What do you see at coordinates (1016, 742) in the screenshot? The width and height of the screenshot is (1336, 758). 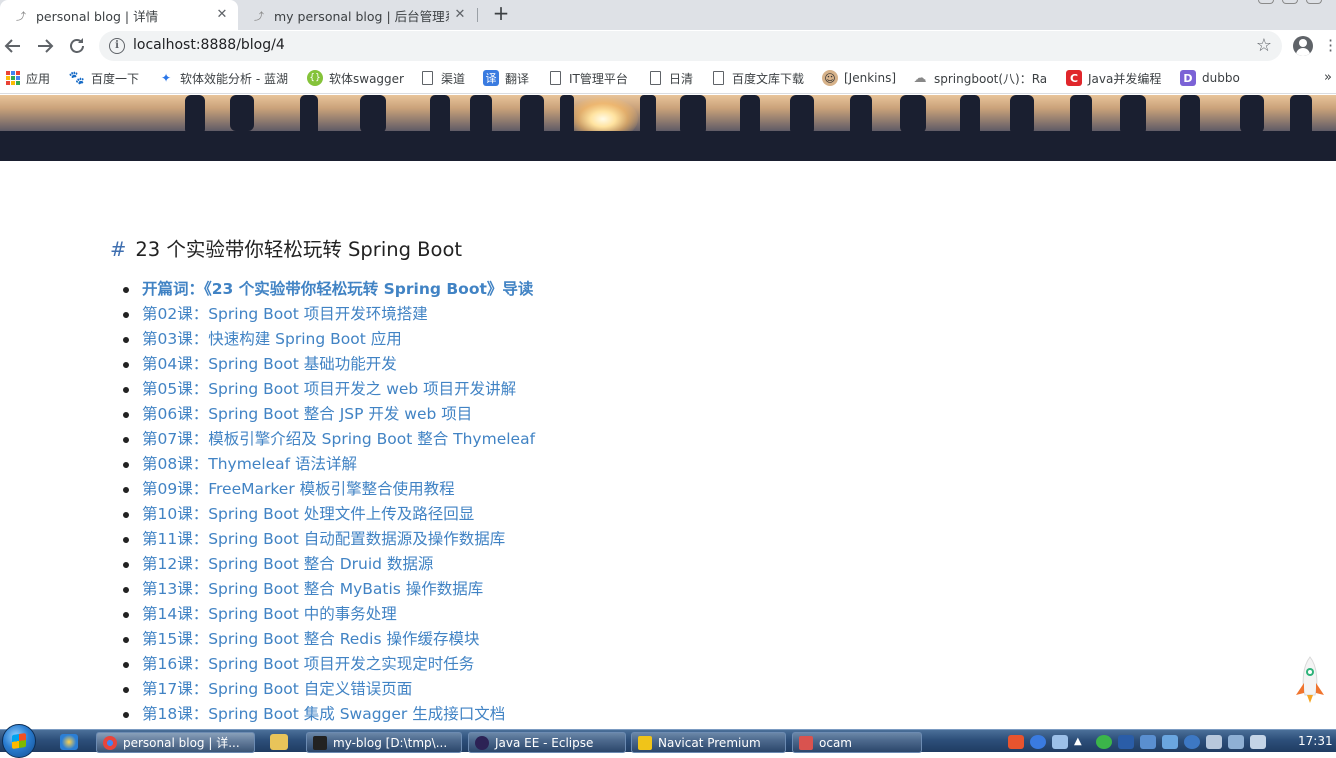 I see `sogou-ime-icon` at bounding box center [1016, 742].